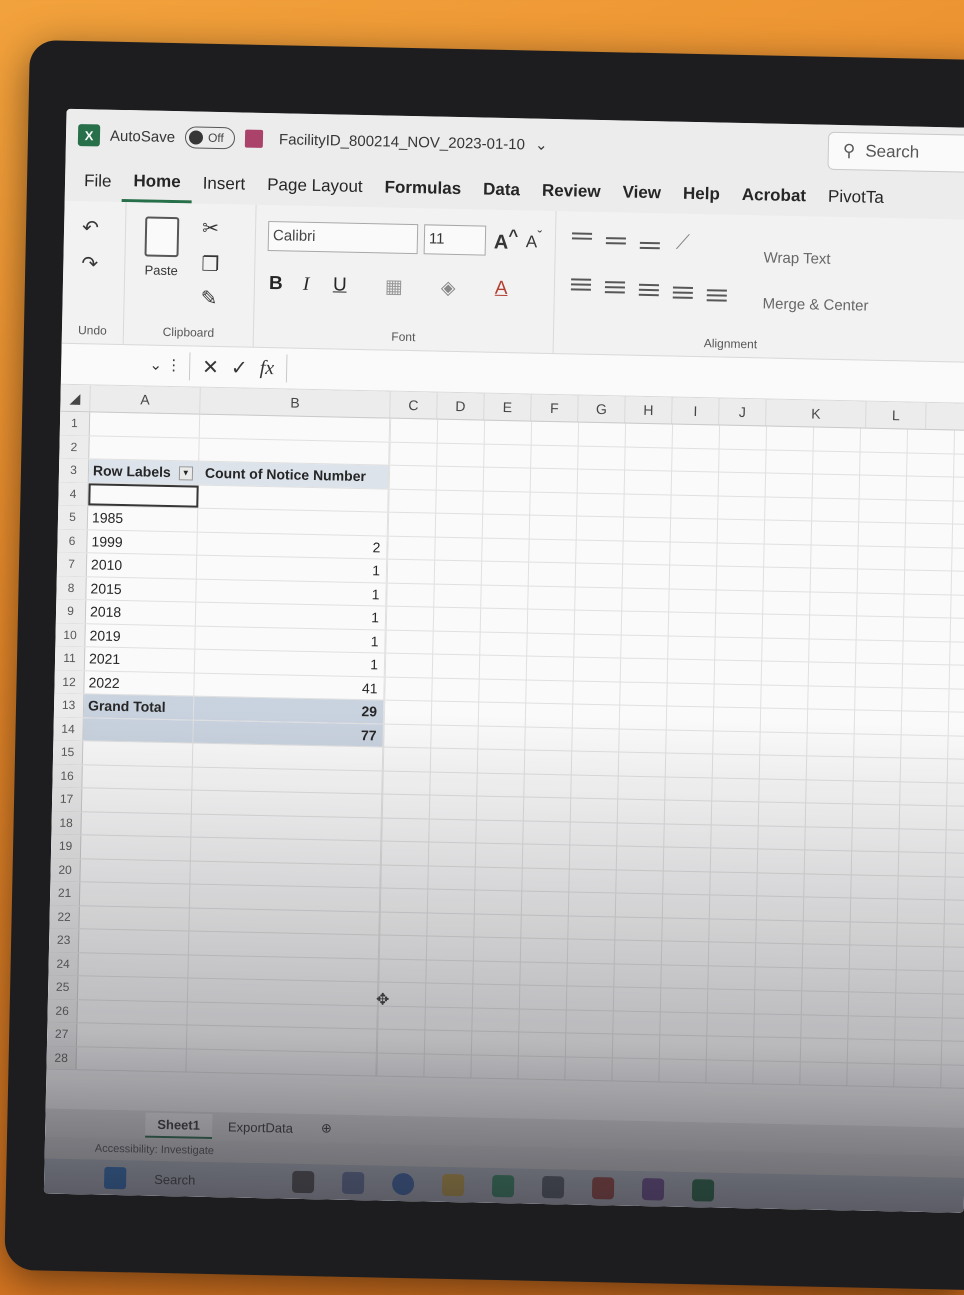 The width and height of the screenshot is (964, 1295). What do you see at coordinates (62, 1011) in the screenshot?
I see `row-number: 26` at bounding box center [62, 1011].